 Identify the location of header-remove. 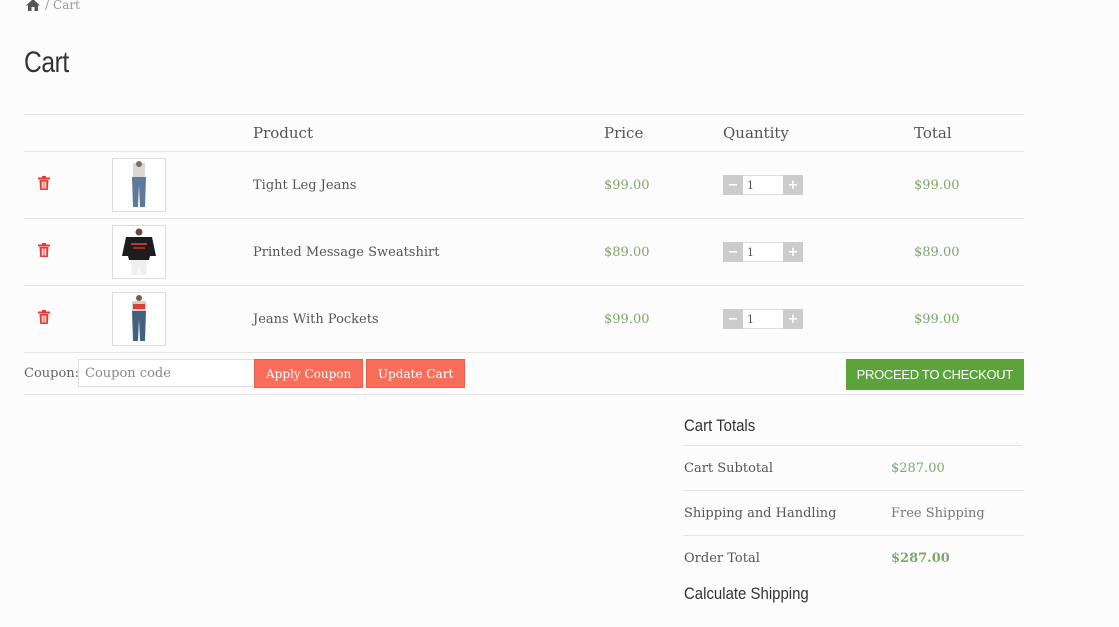
(68, 133).